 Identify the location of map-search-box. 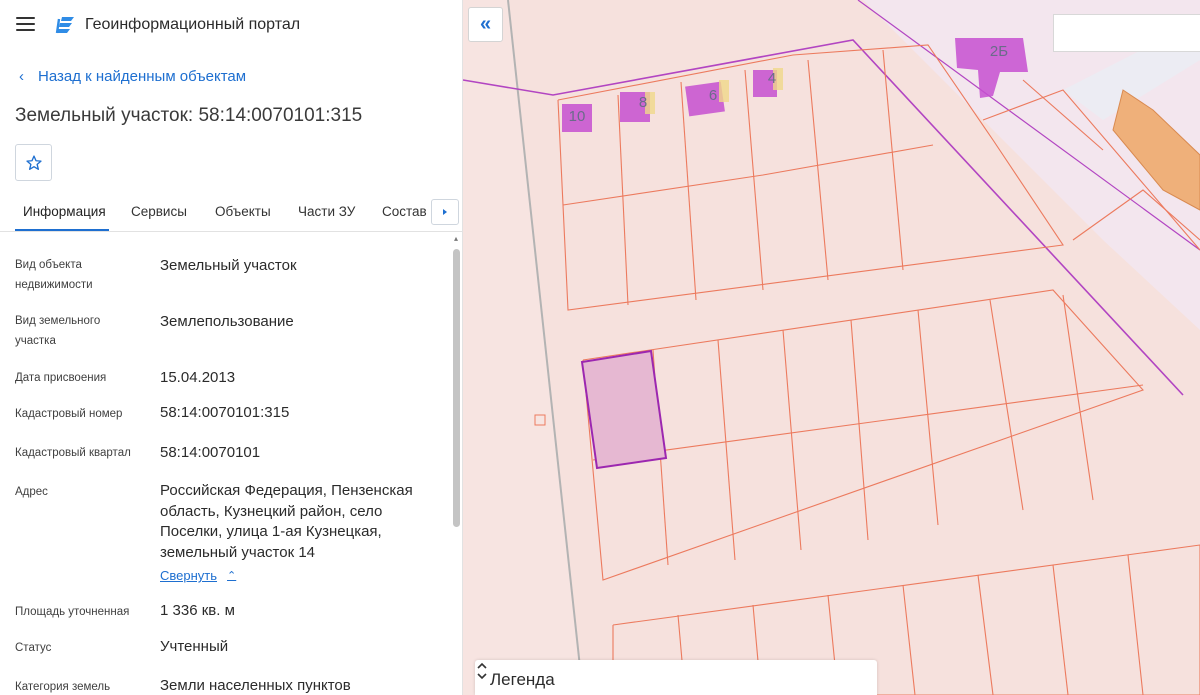
(1126, 33).